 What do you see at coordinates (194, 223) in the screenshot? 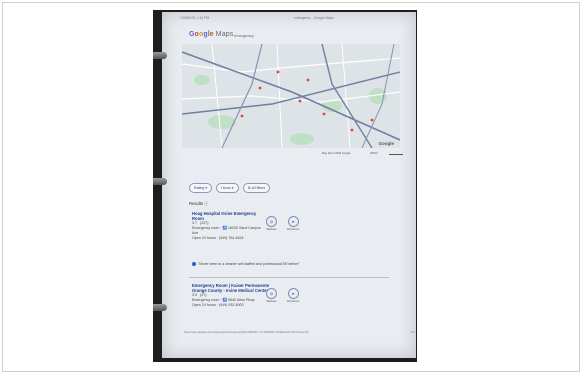
I see `listing-rating: 3.7` at bounding box center [194, 223].